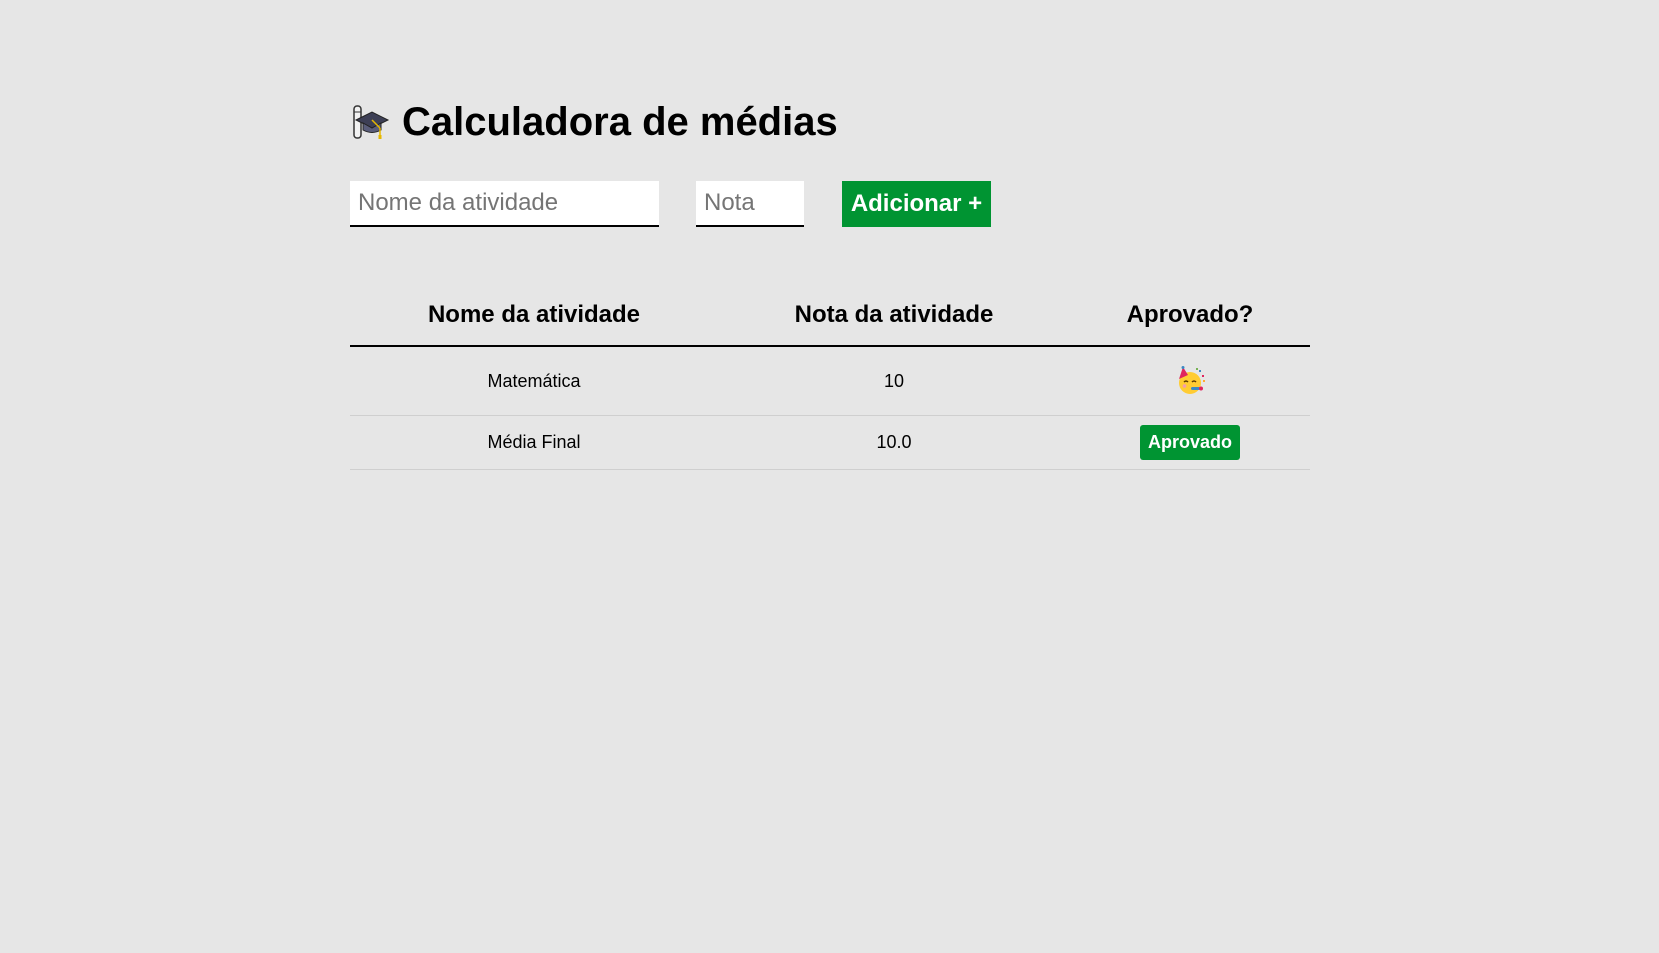 The width and height of the screenshot is (1659, 953). I want to click on activity-grade-cell: 10, so click(894, 381).